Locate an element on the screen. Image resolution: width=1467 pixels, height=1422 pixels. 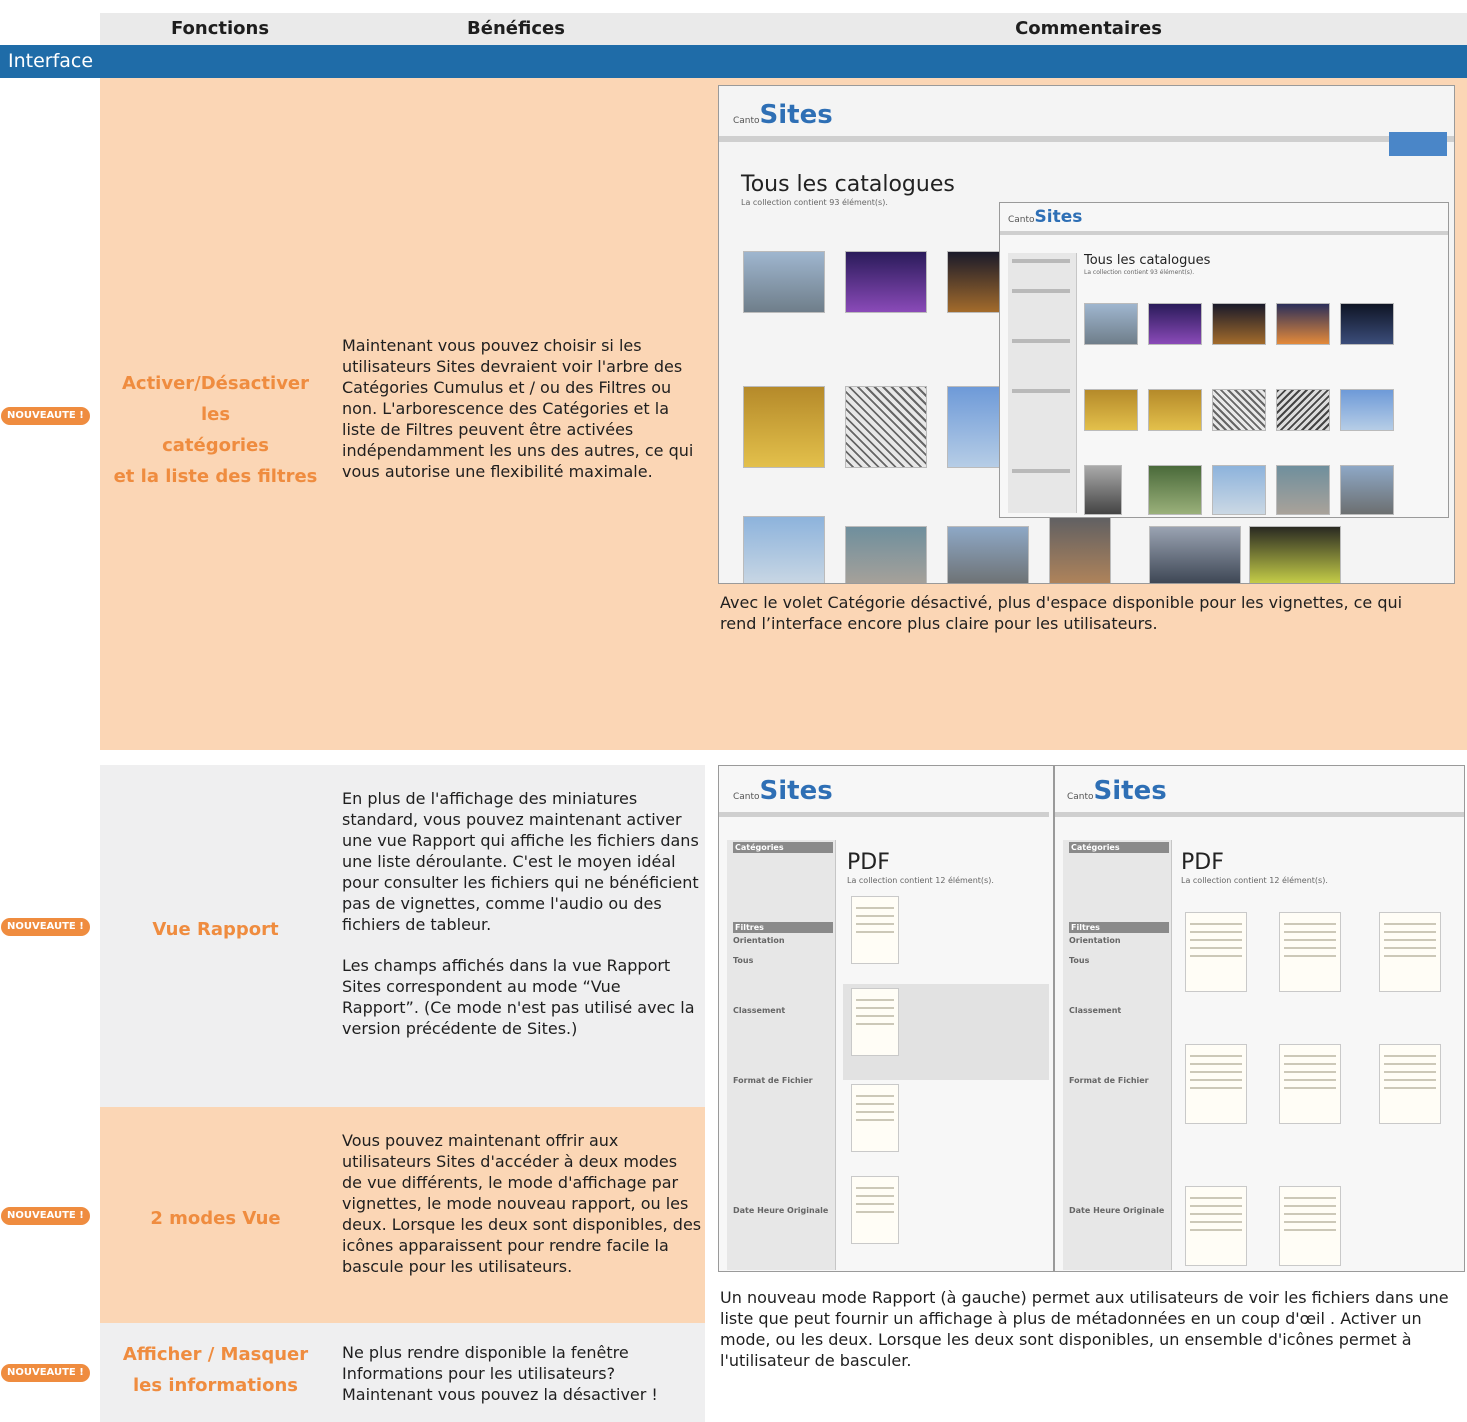
header-functions: Fonctions is located at coordinates (220, 28).